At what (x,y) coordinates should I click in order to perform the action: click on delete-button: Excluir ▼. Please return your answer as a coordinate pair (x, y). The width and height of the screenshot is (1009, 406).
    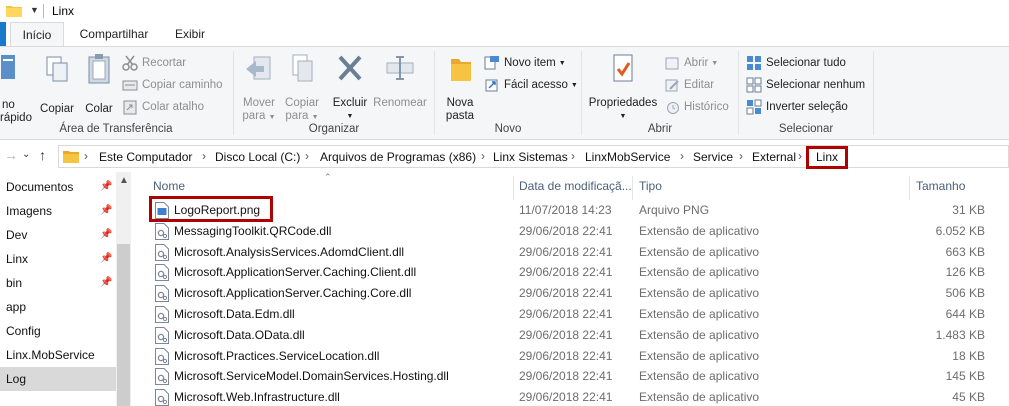
    Looking at the image, I should click on (350, 87).